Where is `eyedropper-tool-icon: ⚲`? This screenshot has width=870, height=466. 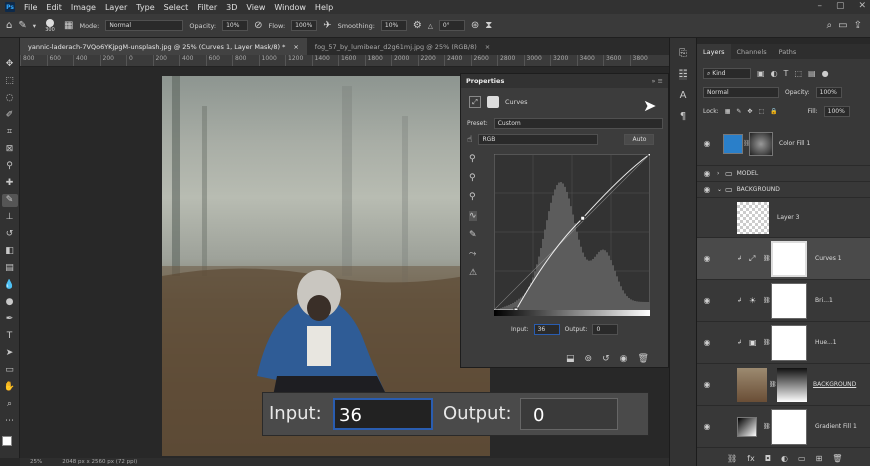 eyedropper-tool-icon: ⚲ is located at coordinates (10, 166).